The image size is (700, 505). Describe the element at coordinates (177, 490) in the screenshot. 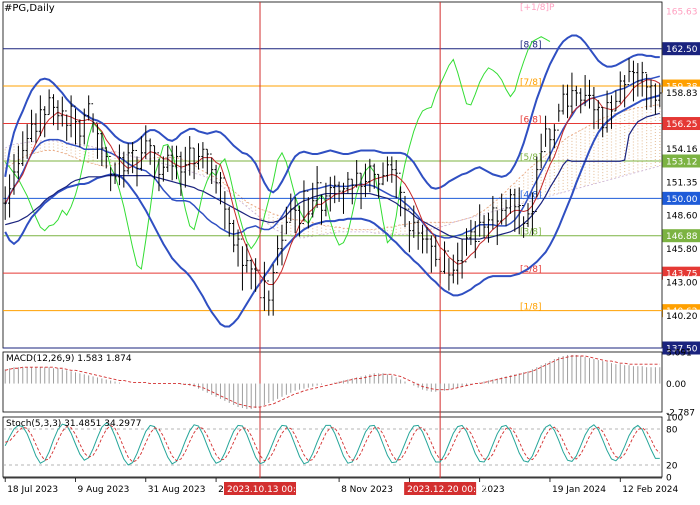

I see `time-axis-label: 31 Aug 2023` at that location.